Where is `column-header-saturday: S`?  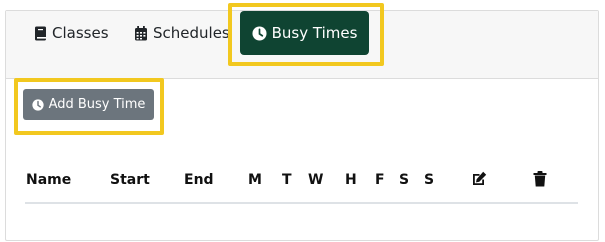
column-header-saturday: S is located at coordinates (404, 180).